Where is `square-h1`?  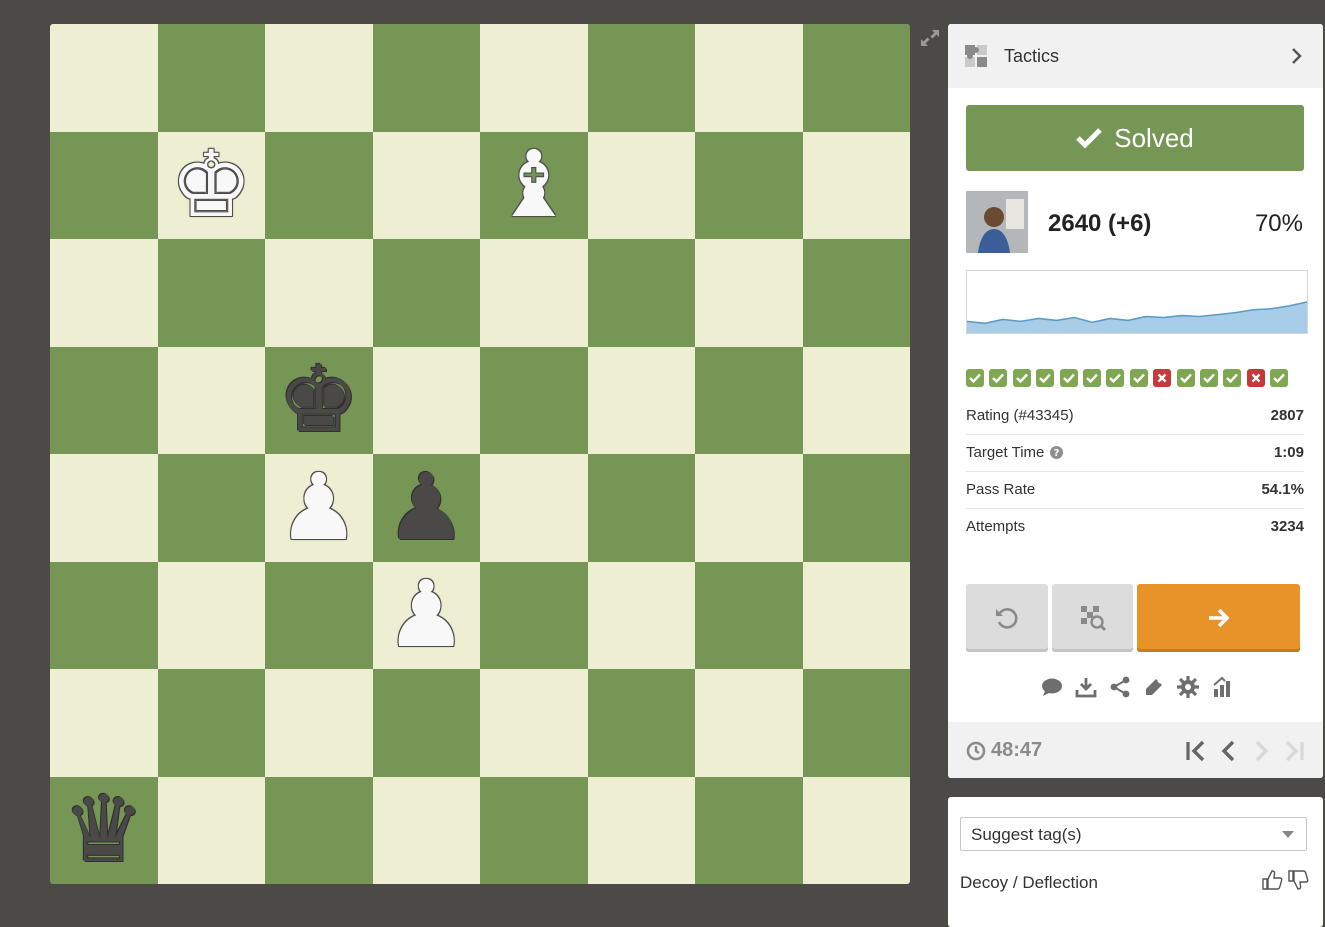 square-h1 is located at coordinates (856, 830).